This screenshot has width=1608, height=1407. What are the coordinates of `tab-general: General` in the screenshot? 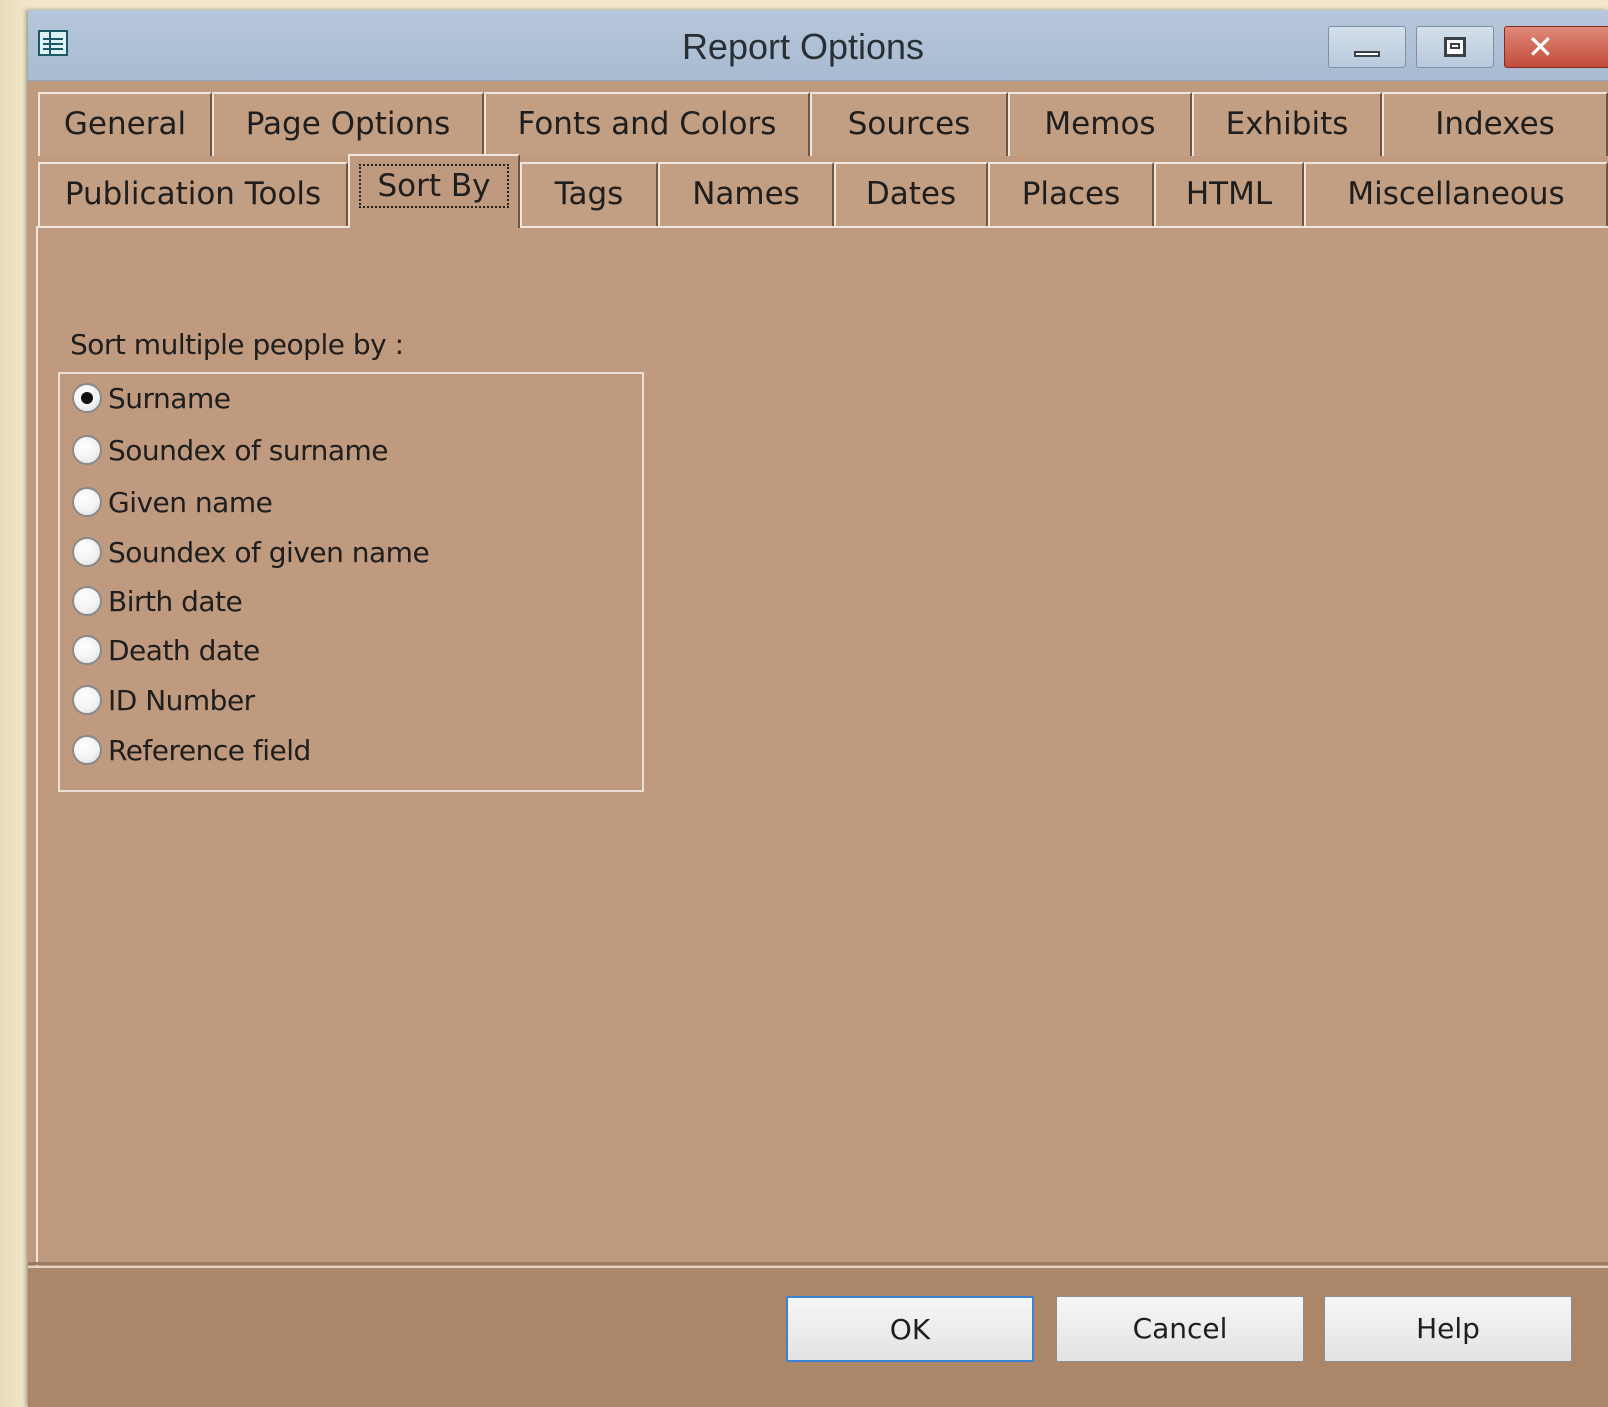 It's located at (125, 124).